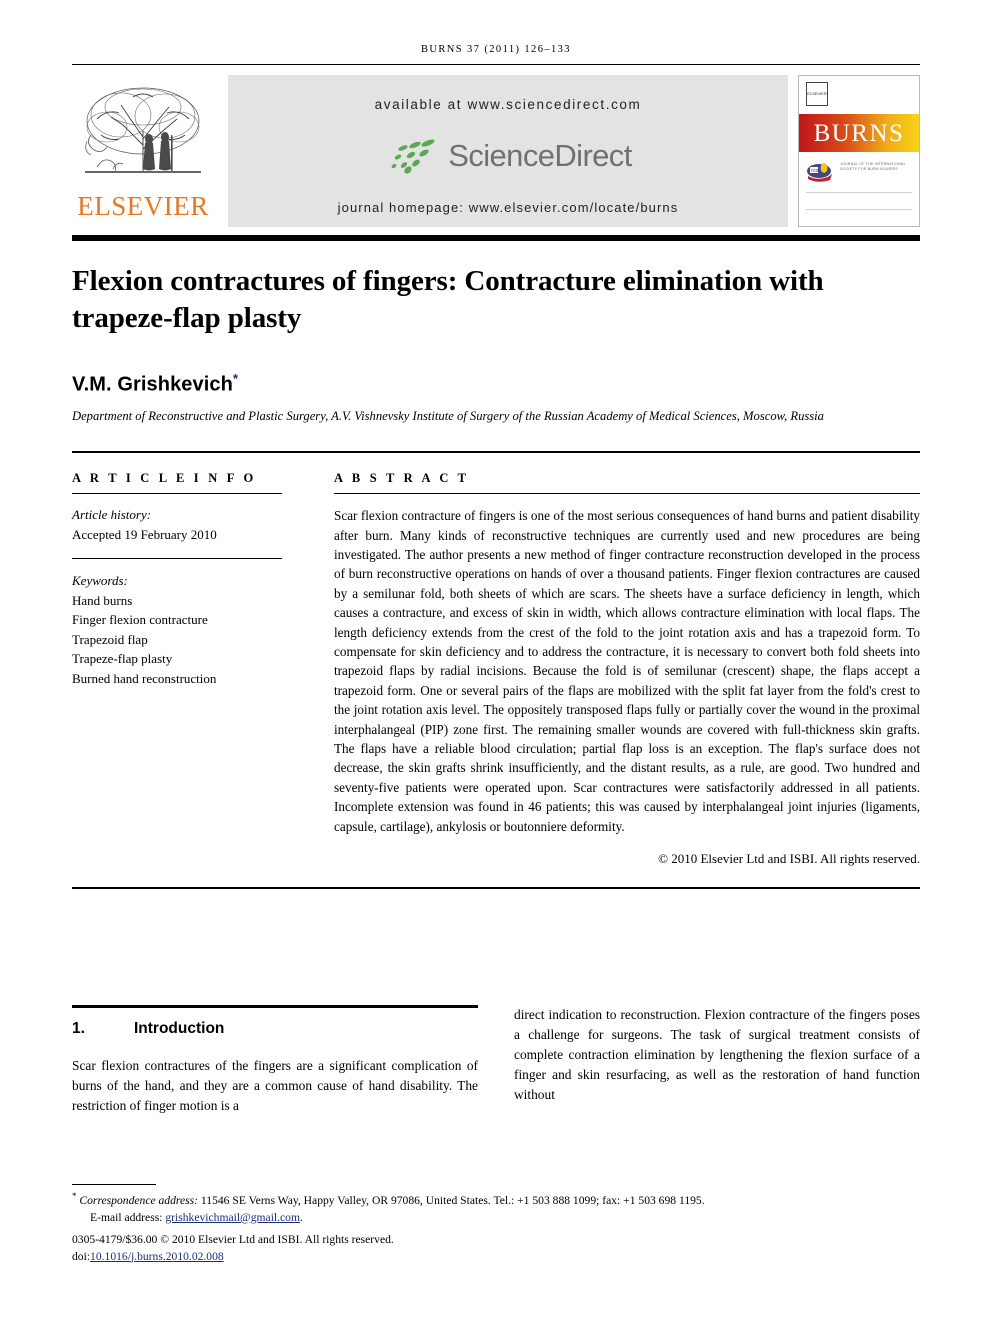  I want to click on email-link: grishkevichmail@gmail.com, so click(232, 1217).